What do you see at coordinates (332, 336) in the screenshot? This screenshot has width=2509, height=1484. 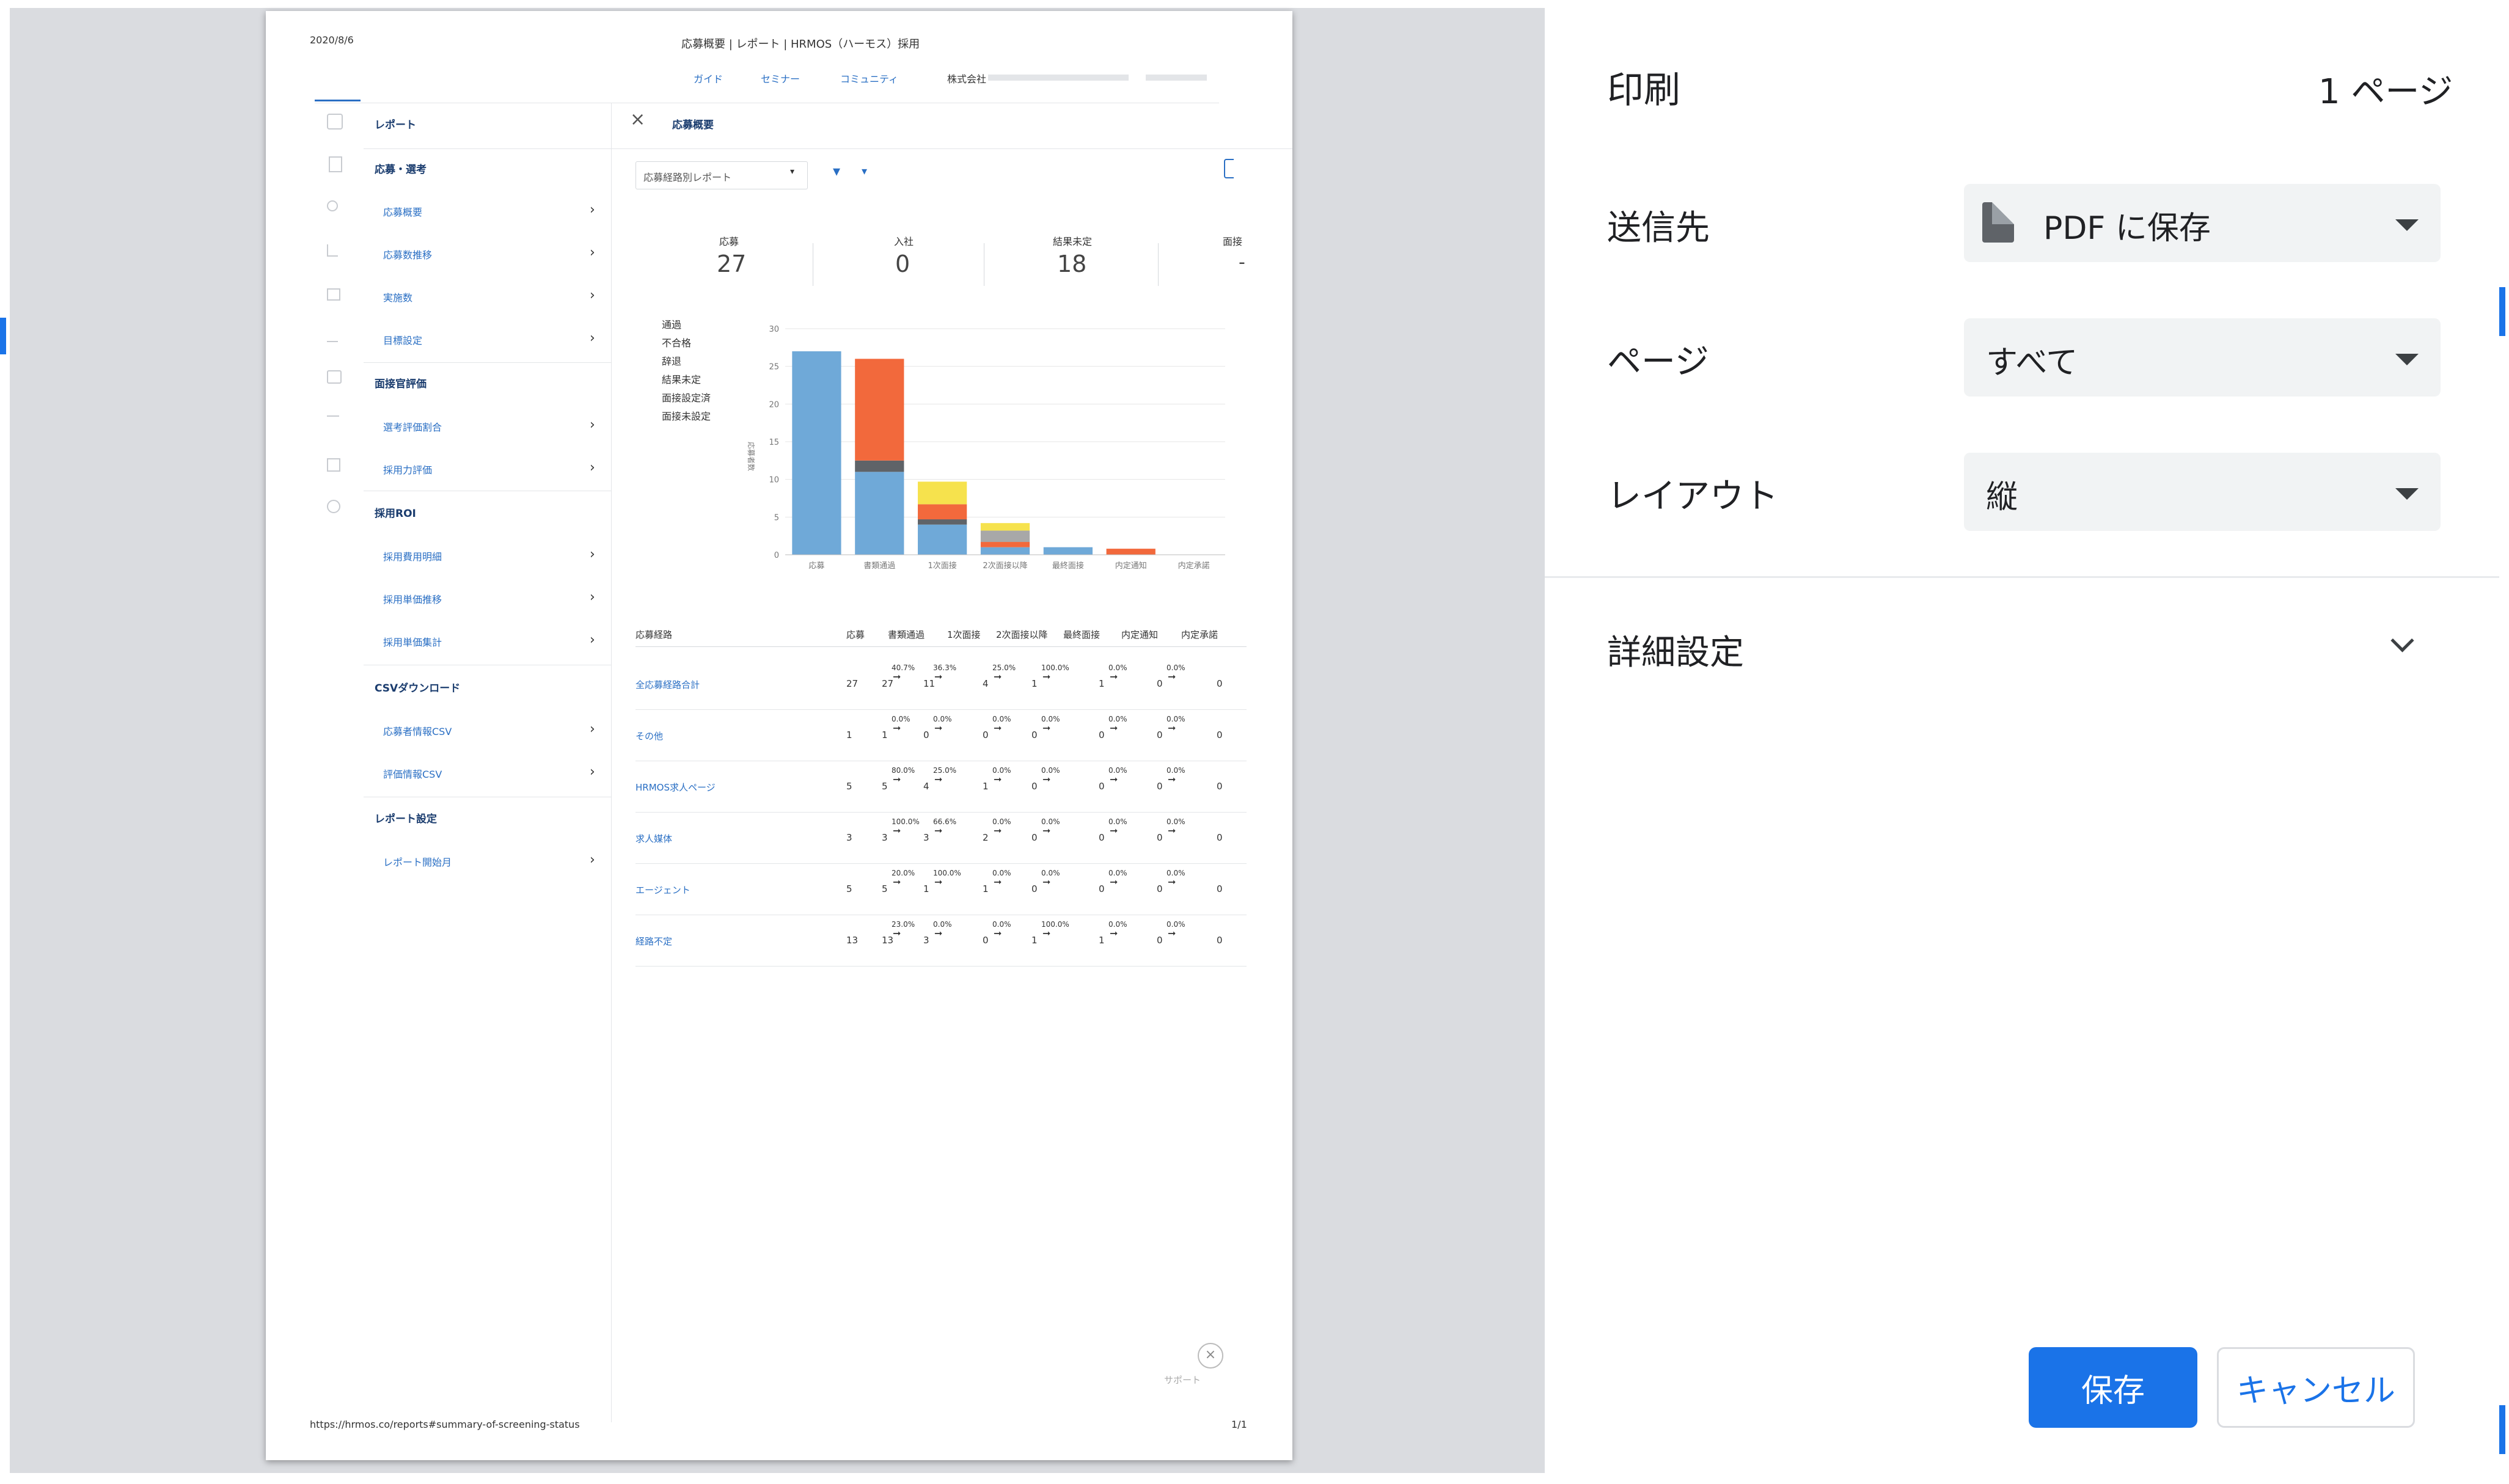 I see `chart-icon` at bounding box center [332, 336].